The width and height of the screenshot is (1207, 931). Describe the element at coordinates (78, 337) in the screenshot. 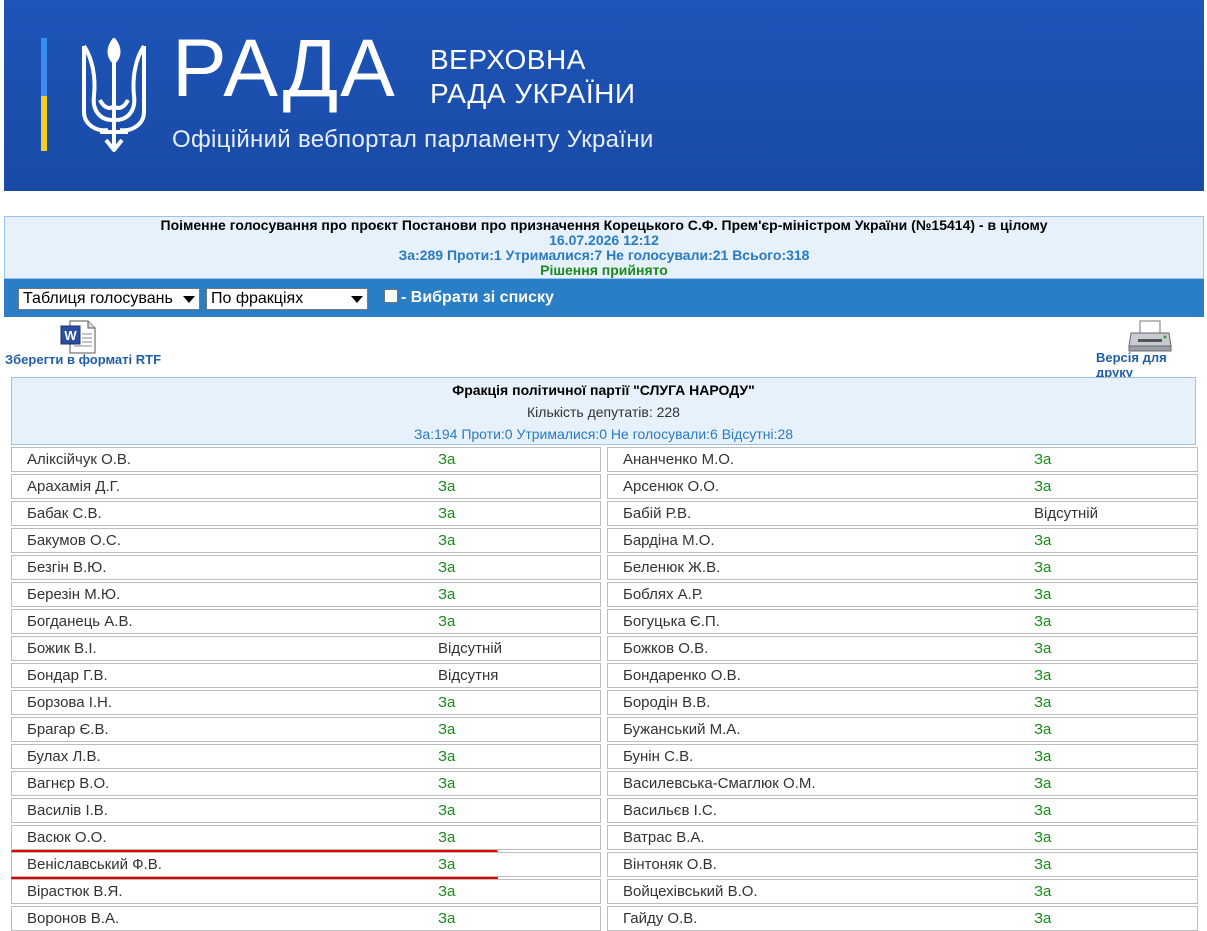

I see `word-document-icon: W` at that location.